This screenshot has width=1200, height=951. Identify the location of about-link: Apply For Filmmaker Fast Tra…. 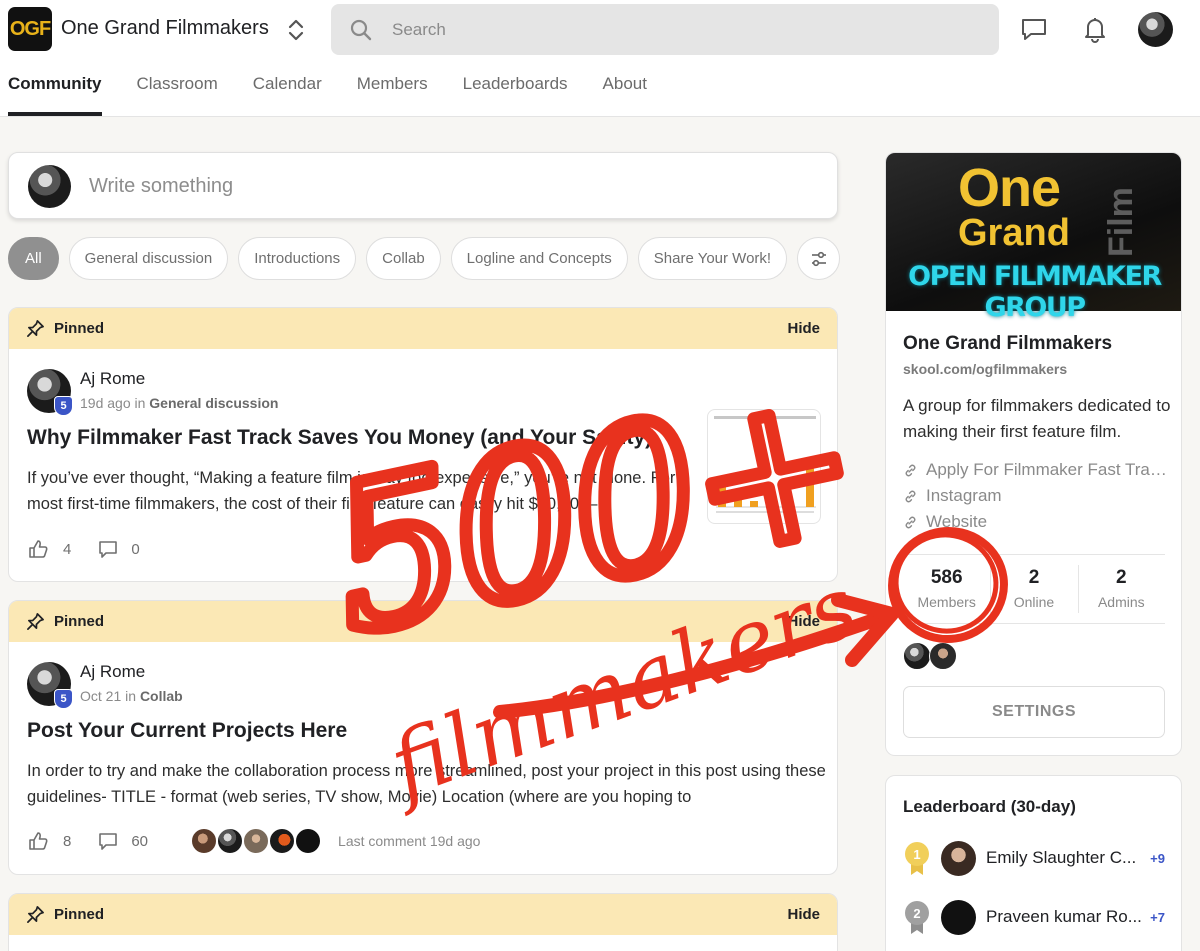
(1035, 470).